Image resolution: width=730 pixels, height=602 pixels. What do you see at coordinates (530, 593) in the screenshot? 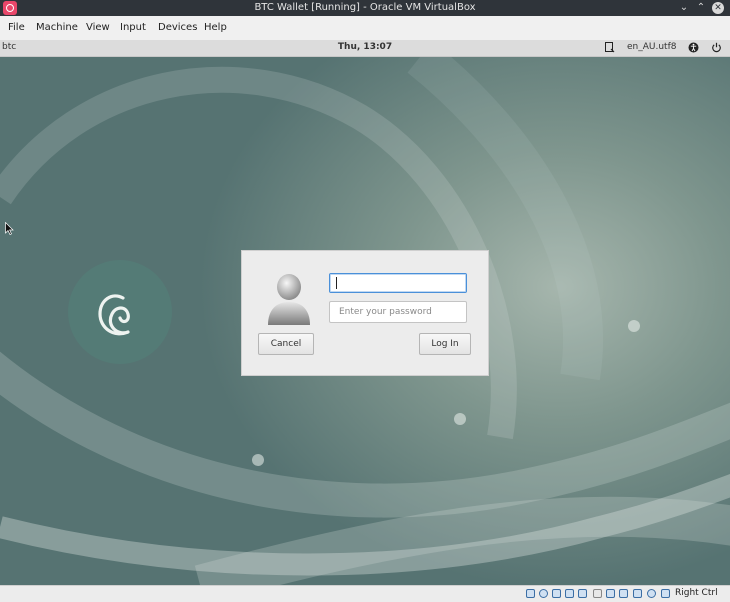
I see `hard-disk-icon` at bounding box center [530, 593].